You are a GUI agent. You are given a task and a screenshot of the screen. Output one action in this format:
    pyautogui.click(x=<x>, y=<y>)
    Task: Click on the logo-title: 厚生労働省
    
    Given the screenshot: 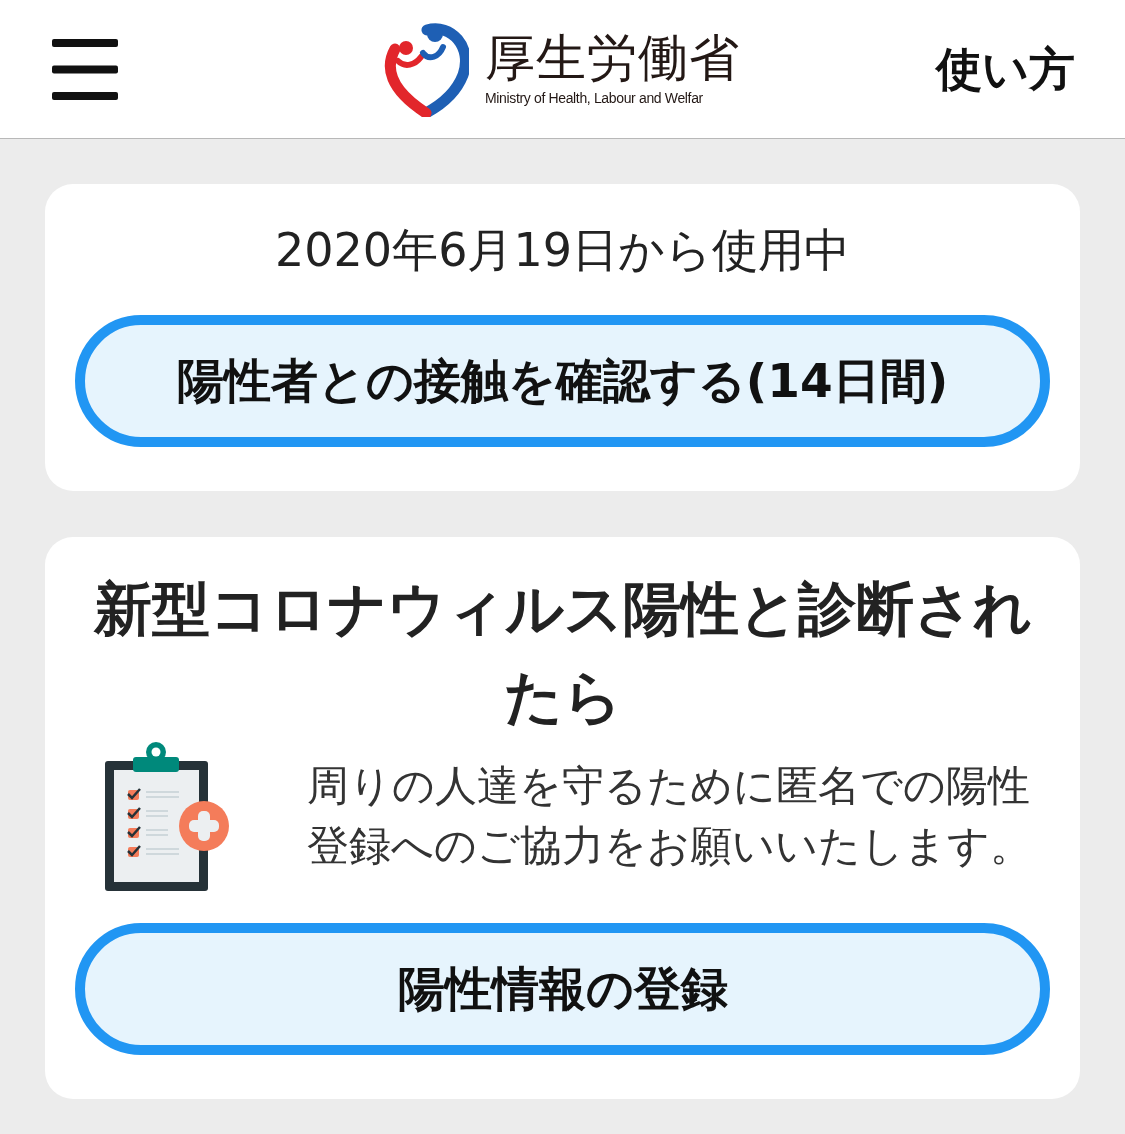 What is the action you would take?
    pyautogui.click(x=612, y=58)
    